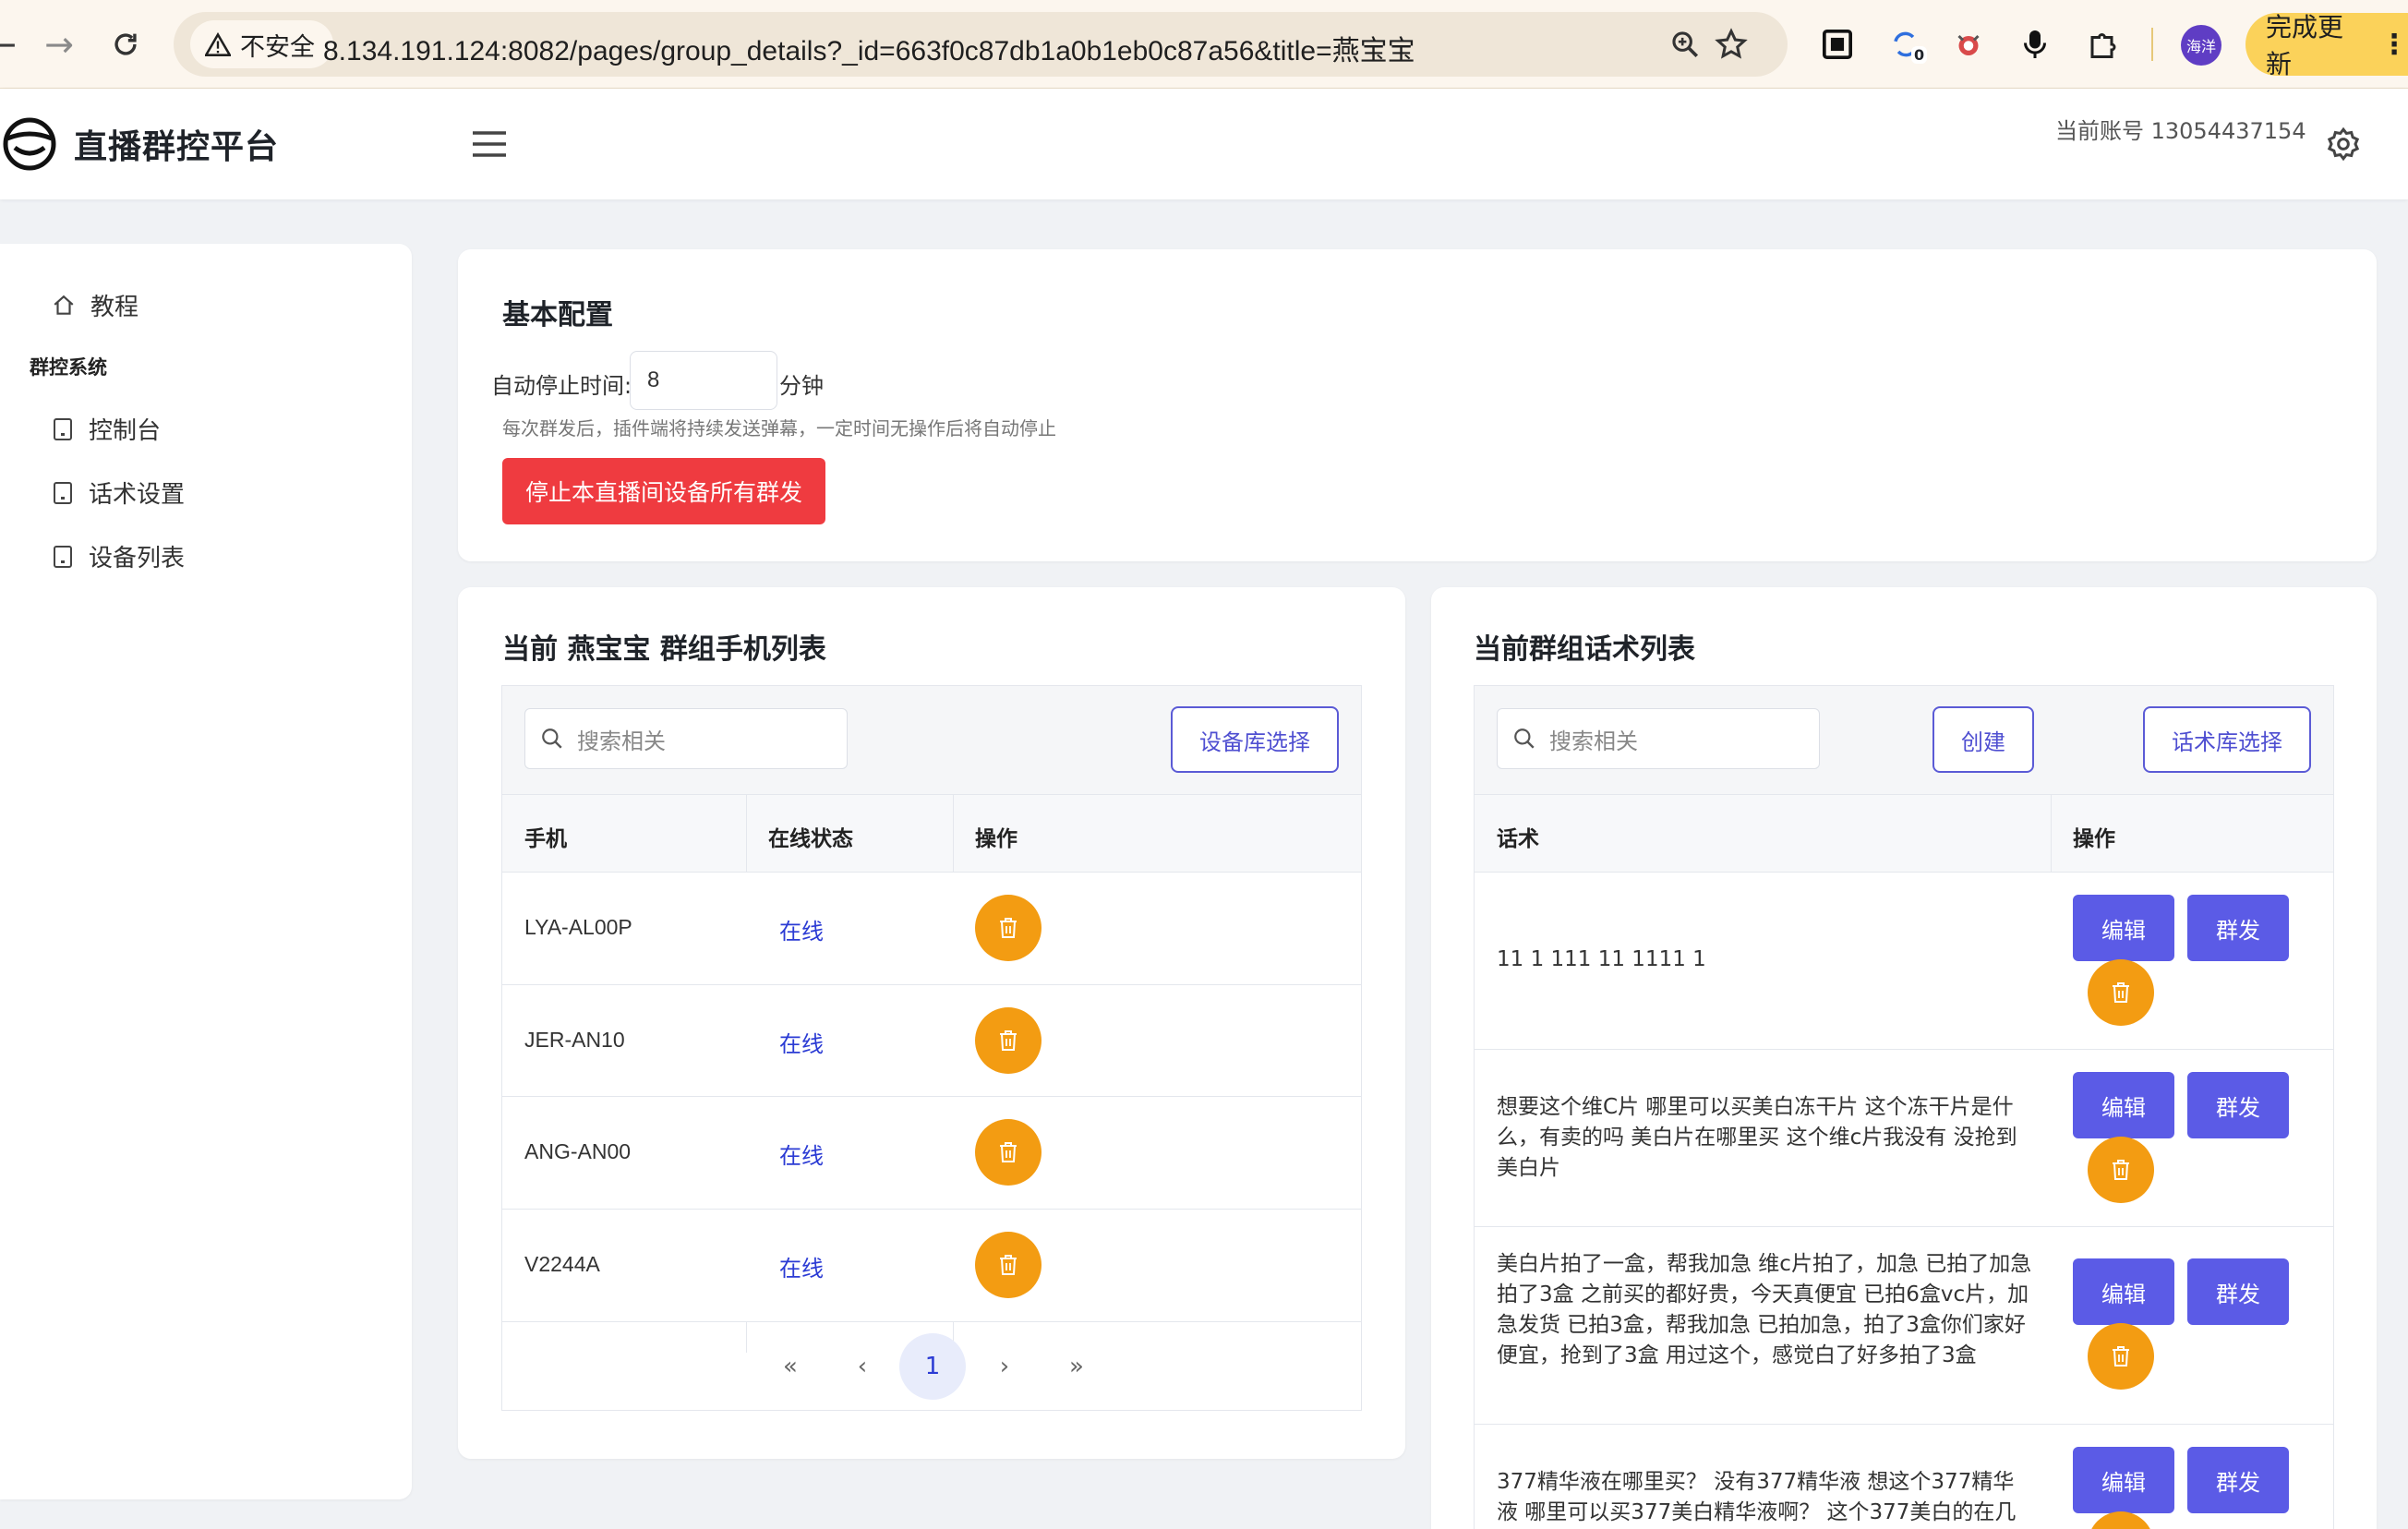 Image resolution: width=2408 pixels, height=1529 pixels. What do you see at coordinates (1076, 1367) in the screenshot?
I see `last-page-button: »` at bounding box center [1076, 1367].